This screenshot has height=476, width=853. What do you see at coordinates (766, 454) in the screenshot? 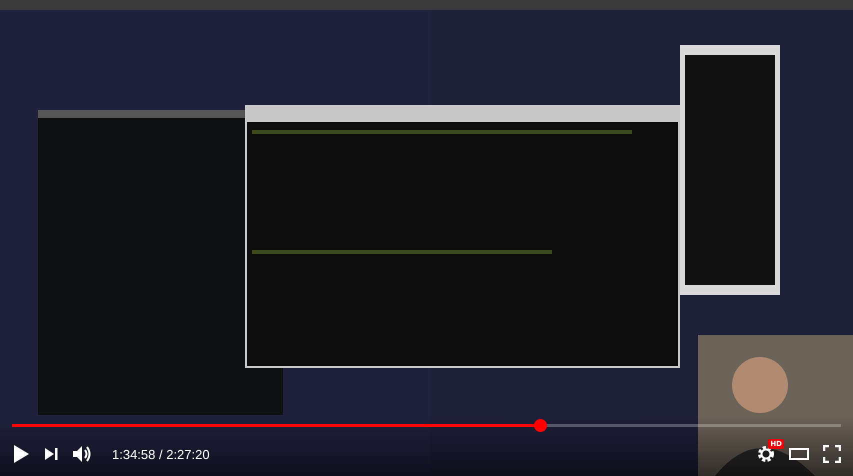
I see `settings-icon` at bounding box center [766, 454].